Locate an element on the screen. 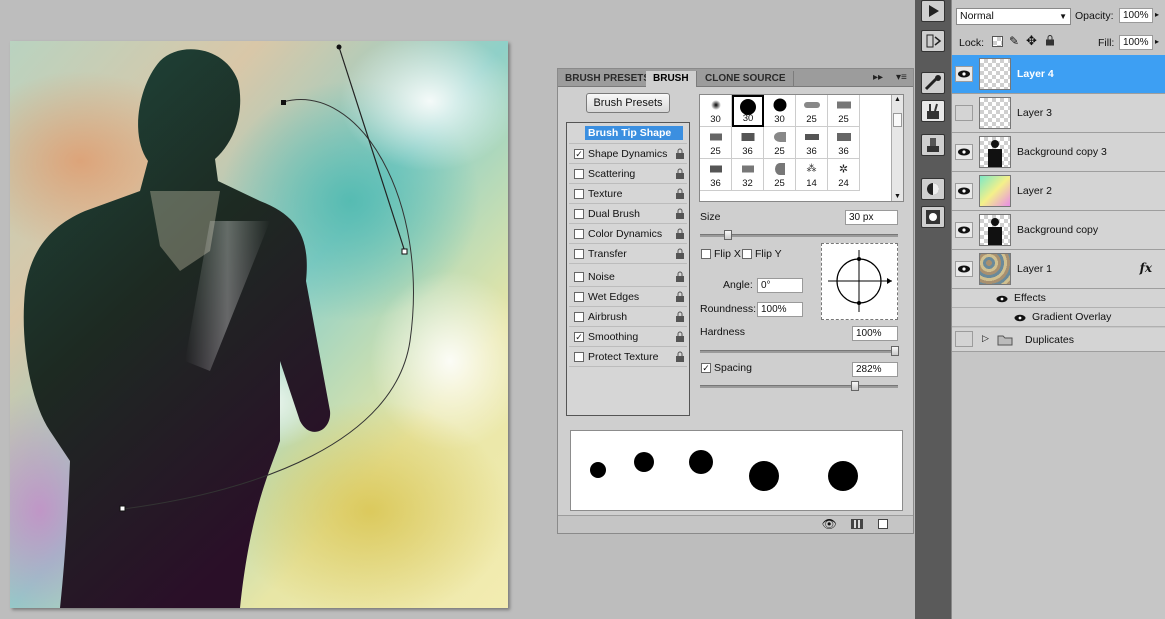 The width and height of the screenshot is (1165, 619). expand-triangle-icon: ▷ is located at coordinates (985, 338).